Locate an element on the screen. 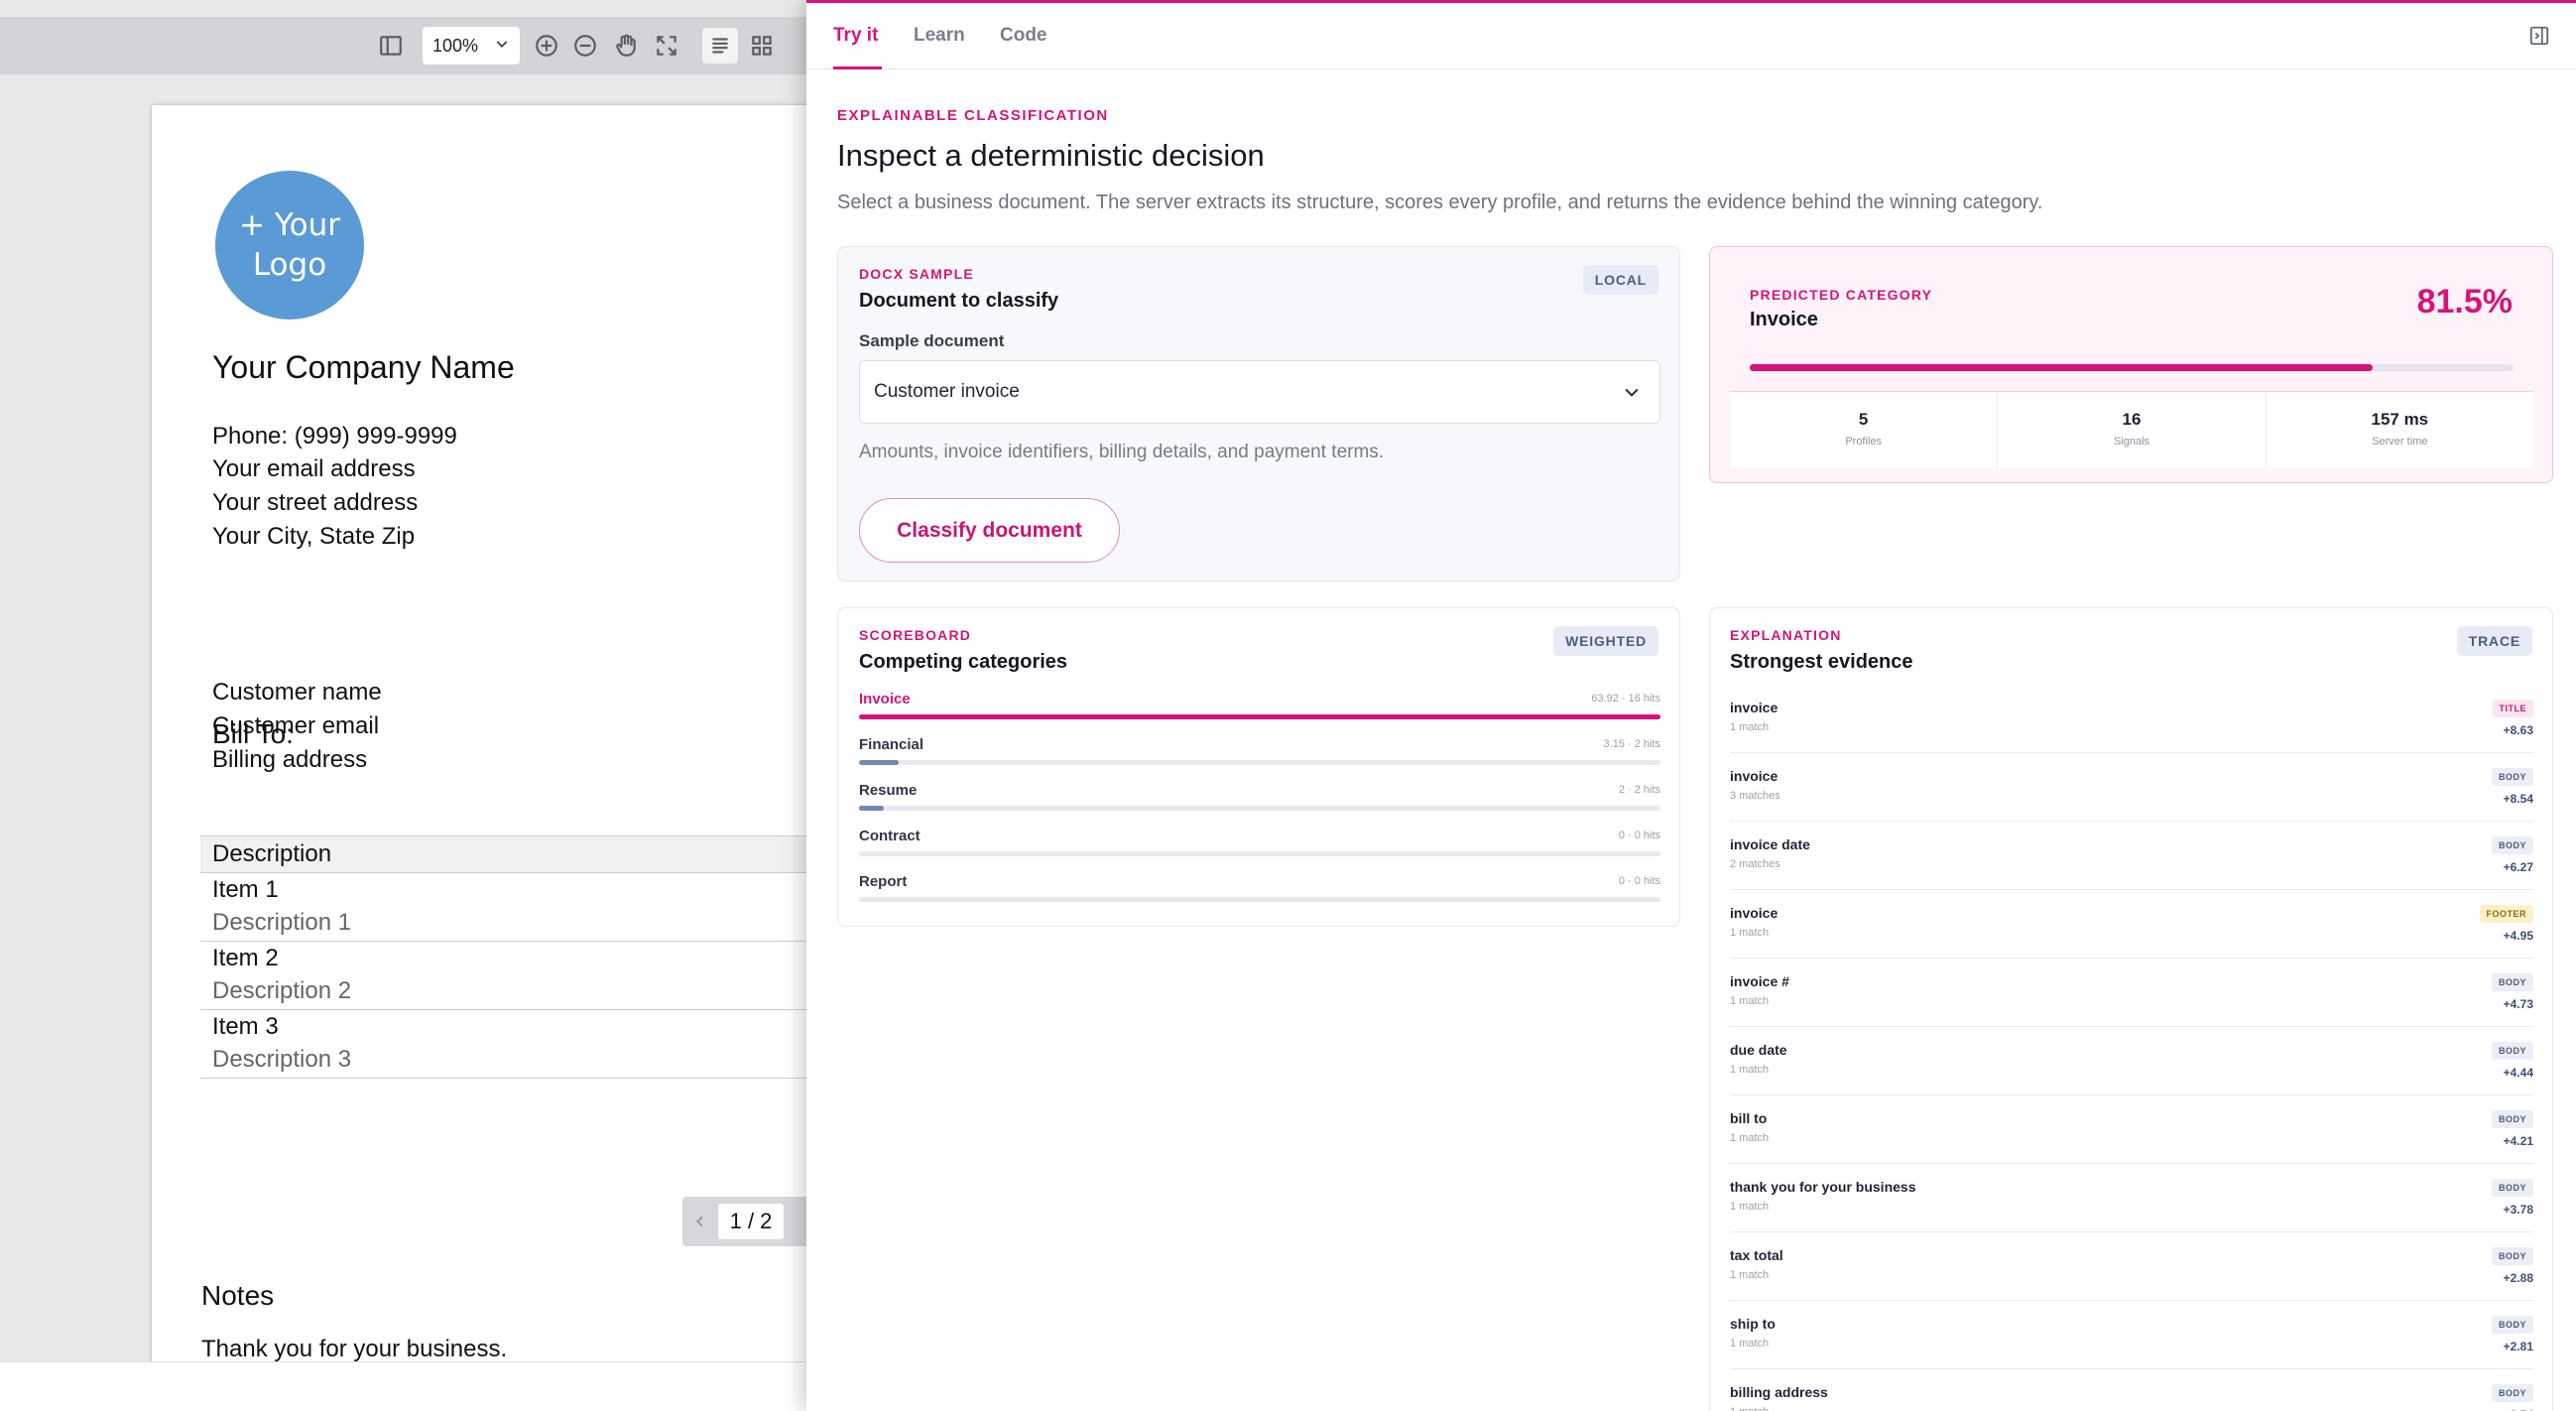 This screenshot has height=1411, width=2576. evidence-matches: 2 matches is located at coordinates (1755, 864).